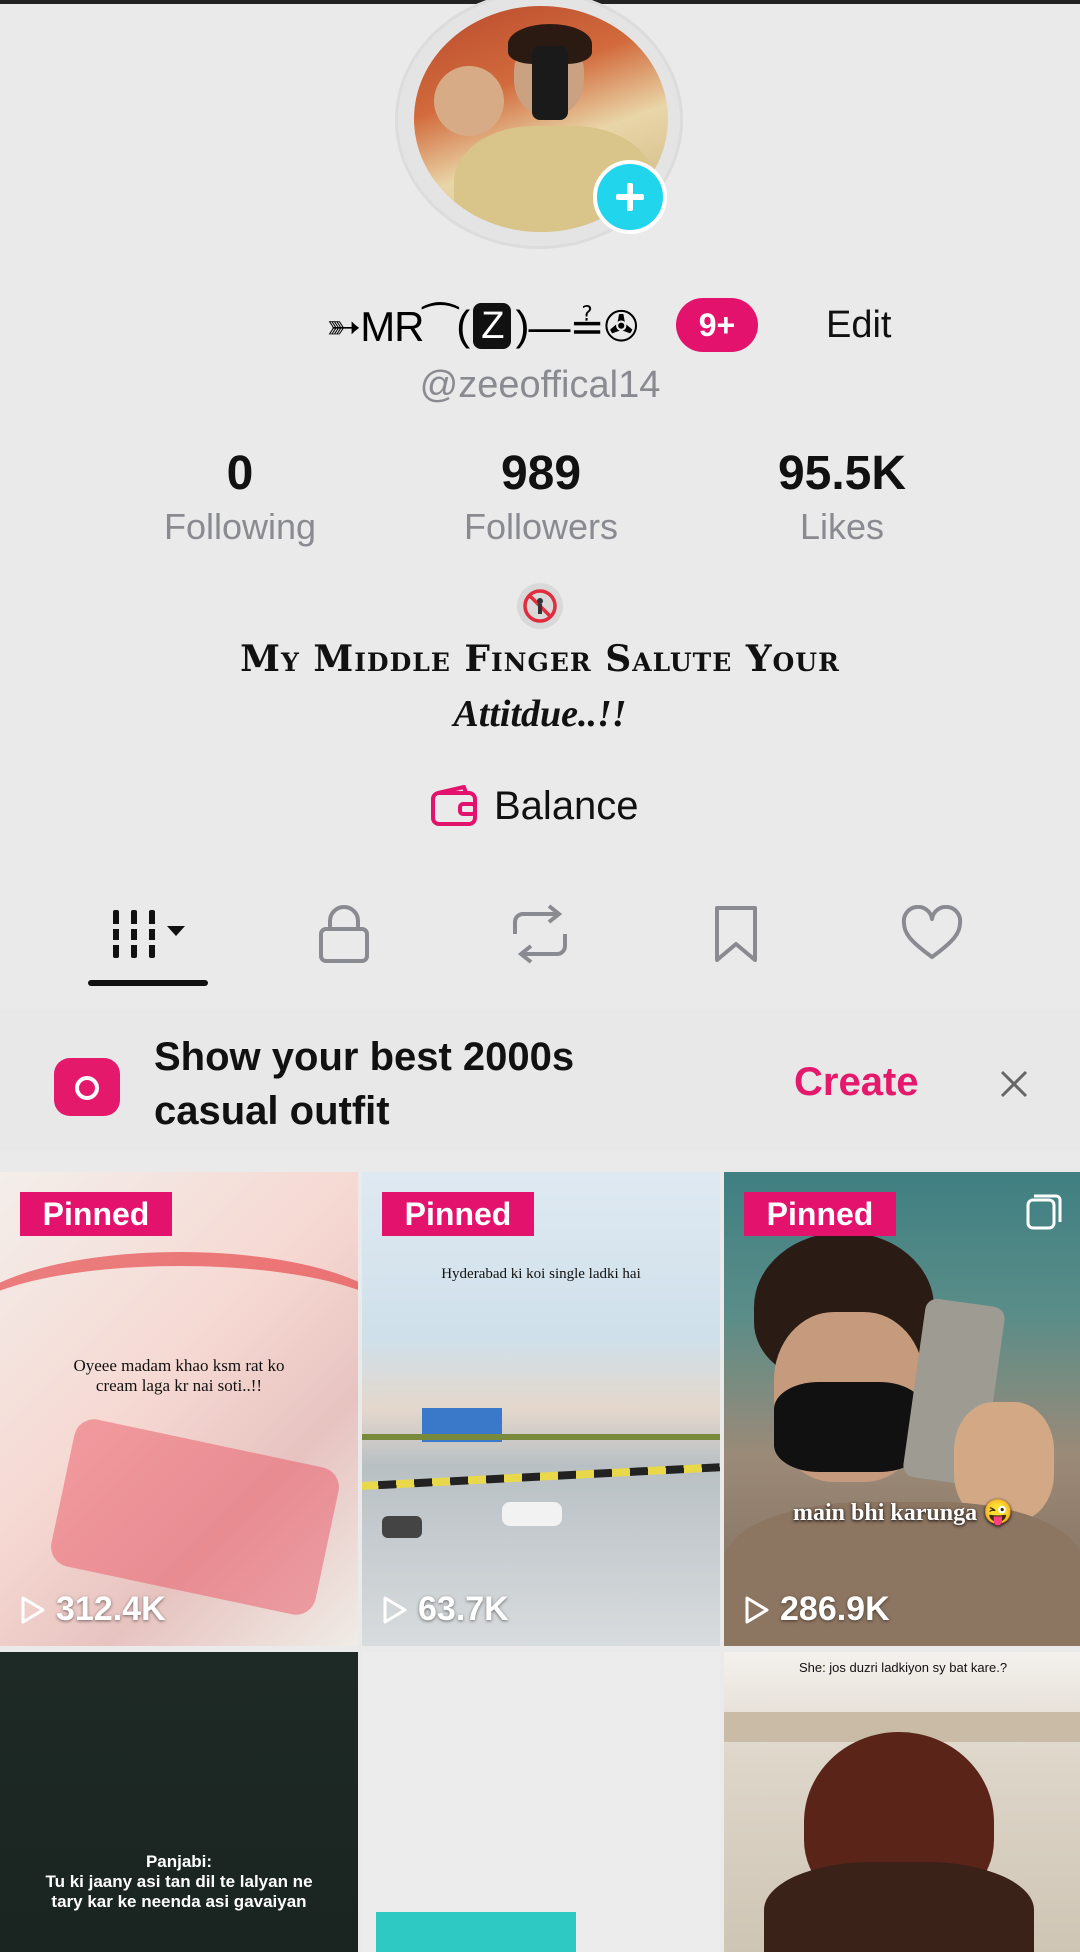 The image size is (1080, 1952). I want to click on no-entry-icon, so click(540, 606).